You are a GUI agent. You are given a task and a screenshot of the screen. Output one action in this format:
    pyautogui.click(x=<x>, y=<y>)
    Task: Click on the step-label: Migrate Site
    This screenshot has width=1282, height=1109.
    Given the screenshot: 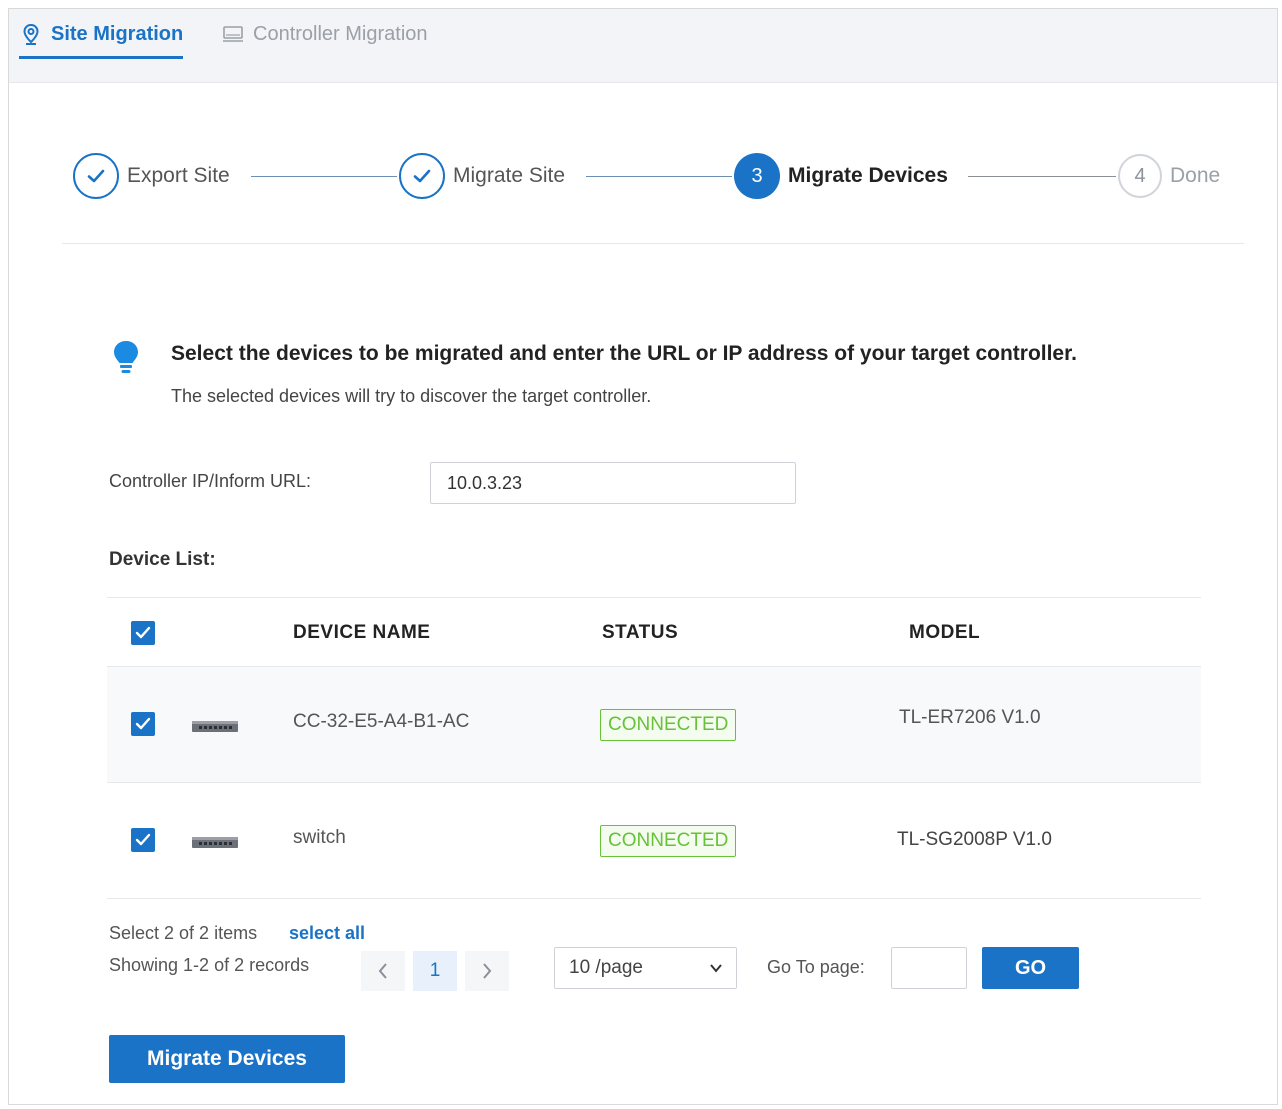 What is the action you would take?
    pyautogui.click(x=509, y=175)
    